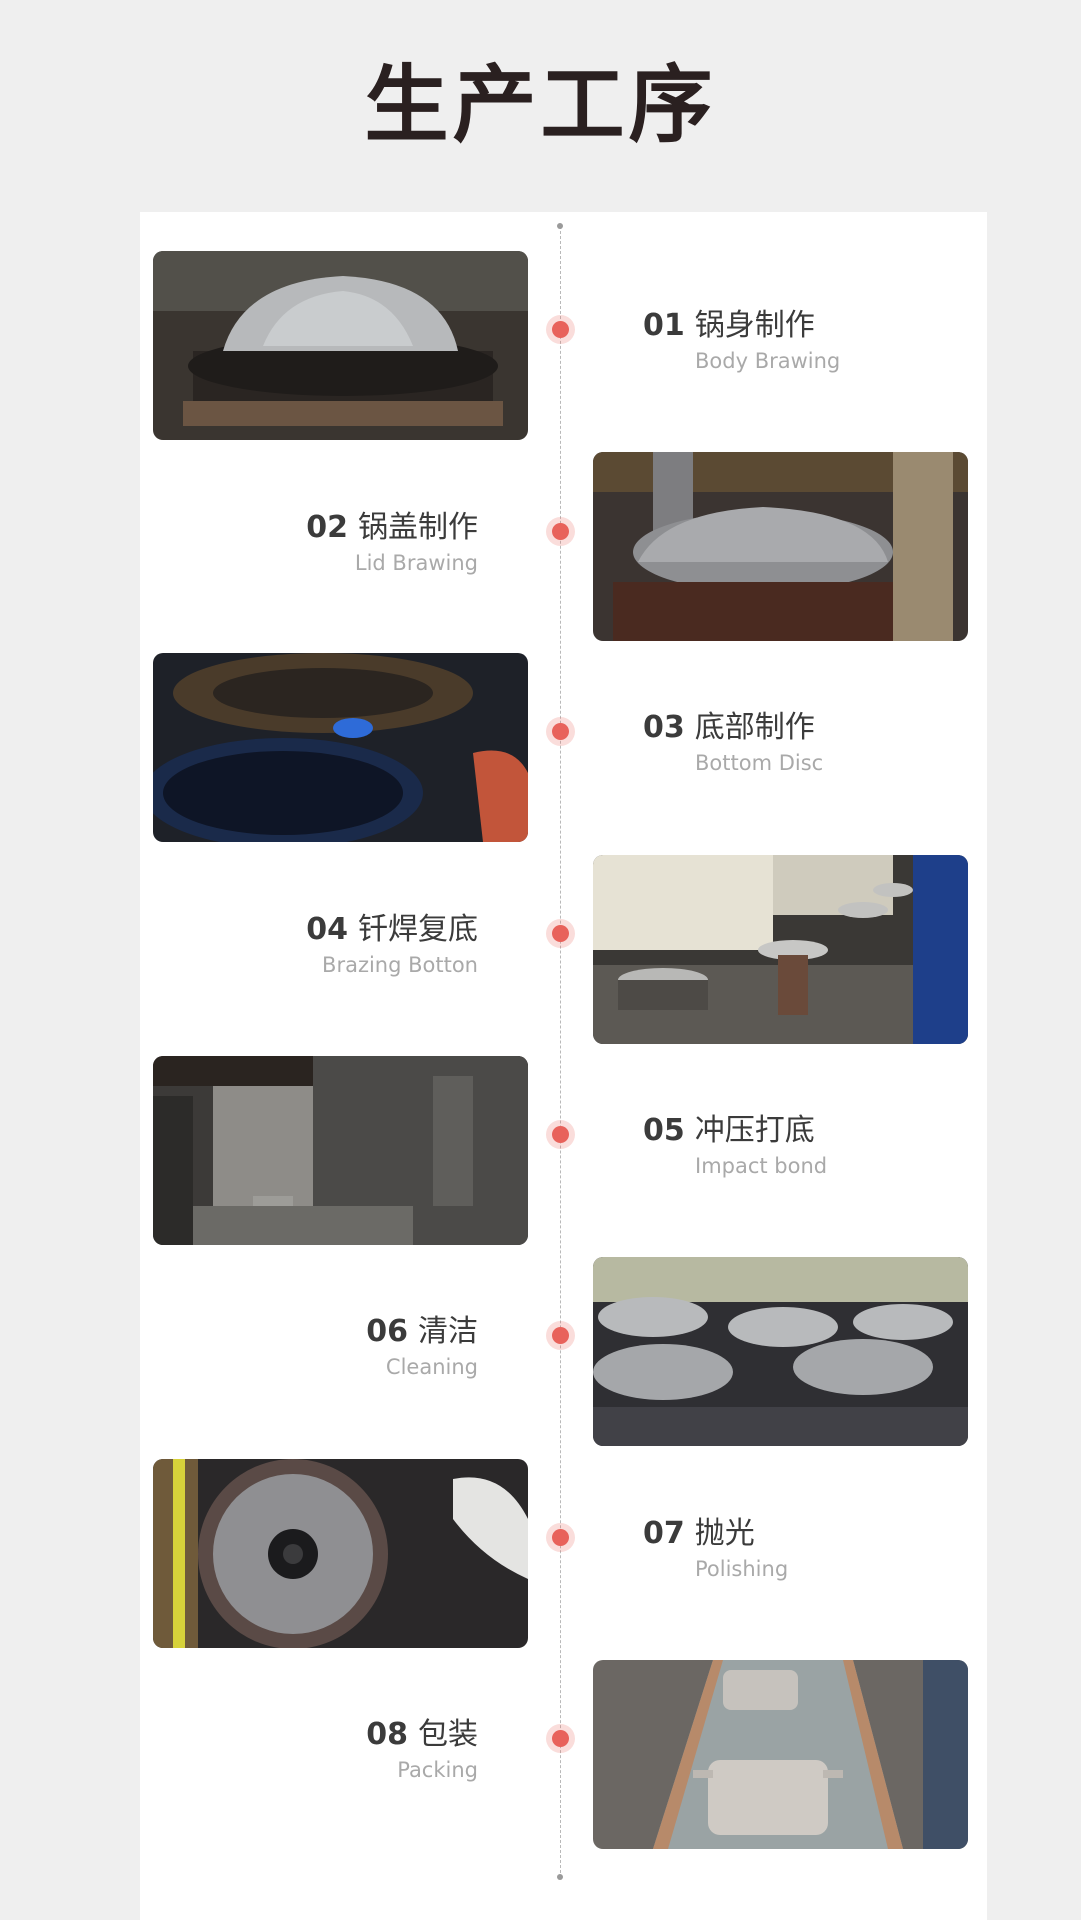 The image size is (1081, 1920). What do you see at coordinates (560, 531) in the screenshot?
I see `step-02-dot` at bounding box center [560, 531].